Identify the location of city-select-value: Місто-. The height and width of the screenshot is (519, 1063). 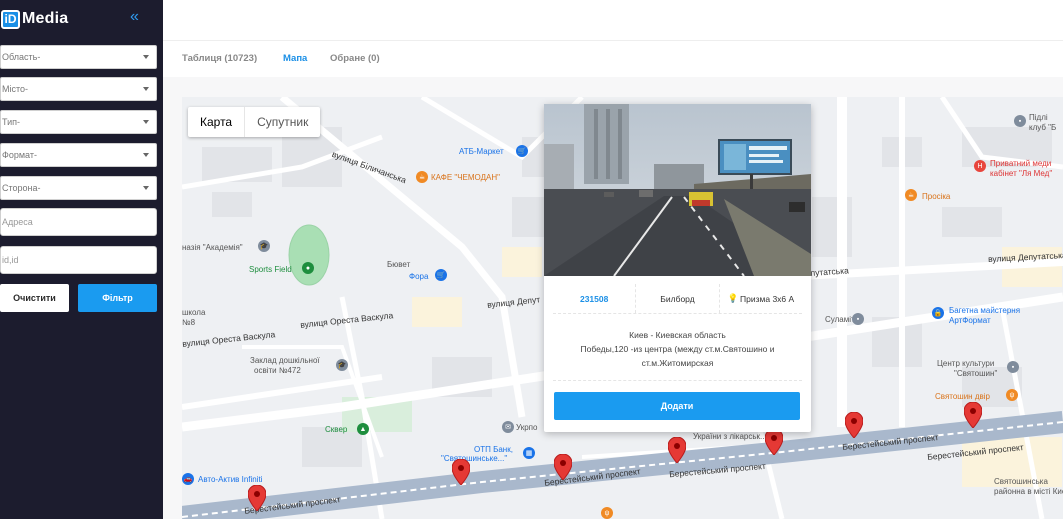
(15, 89).